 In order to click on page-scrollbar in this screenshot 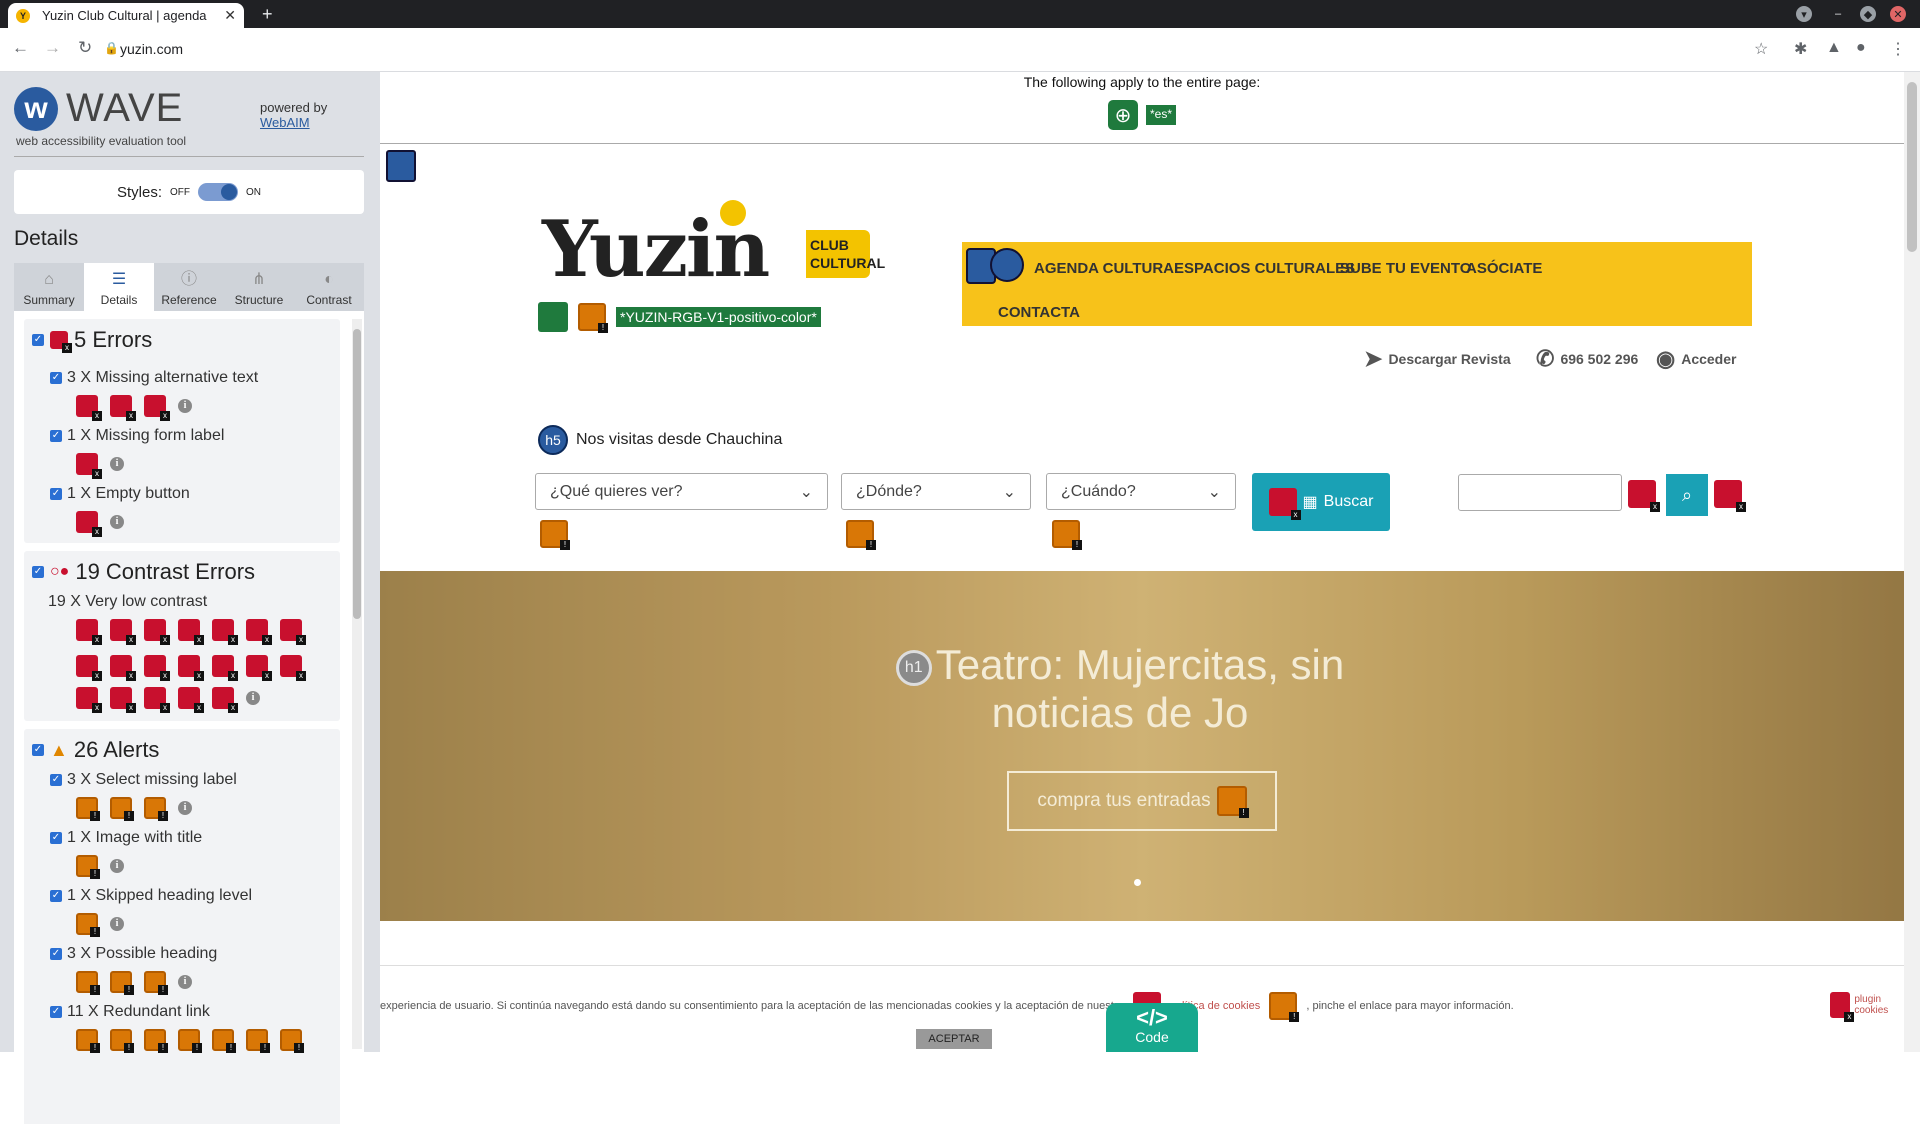, I will do `click(1912, 562)`.